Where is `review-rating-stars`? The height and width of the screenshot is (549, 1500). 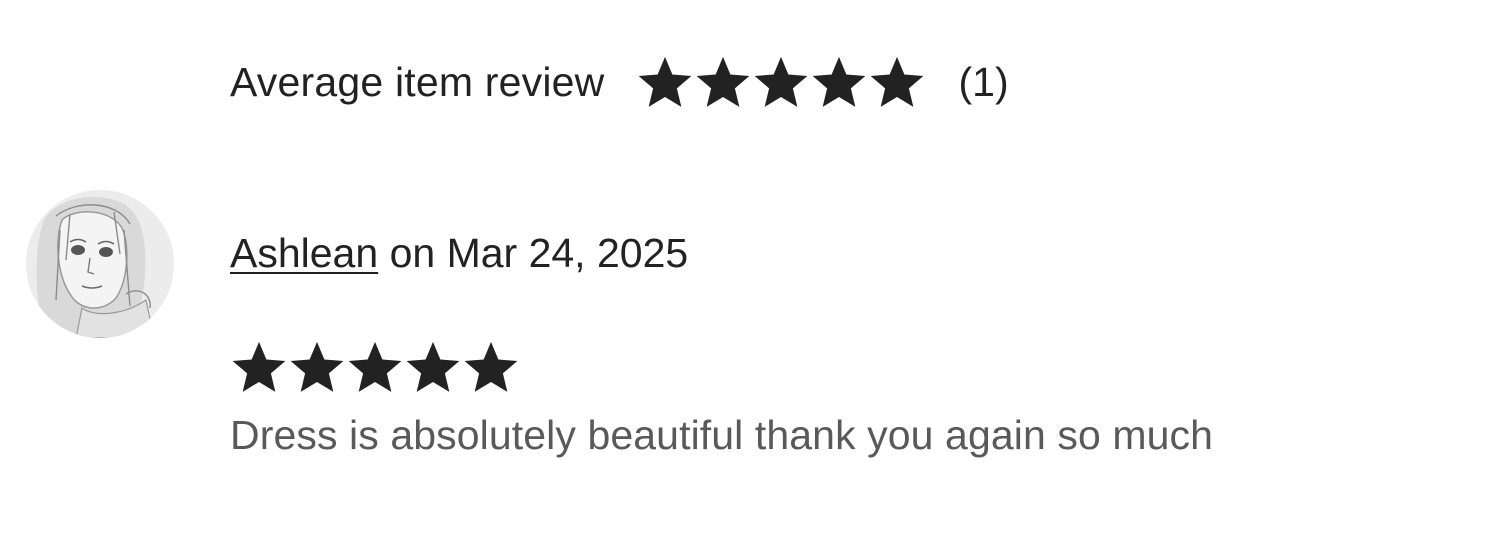
review-rating-stars is located at coordinates (375, 367).